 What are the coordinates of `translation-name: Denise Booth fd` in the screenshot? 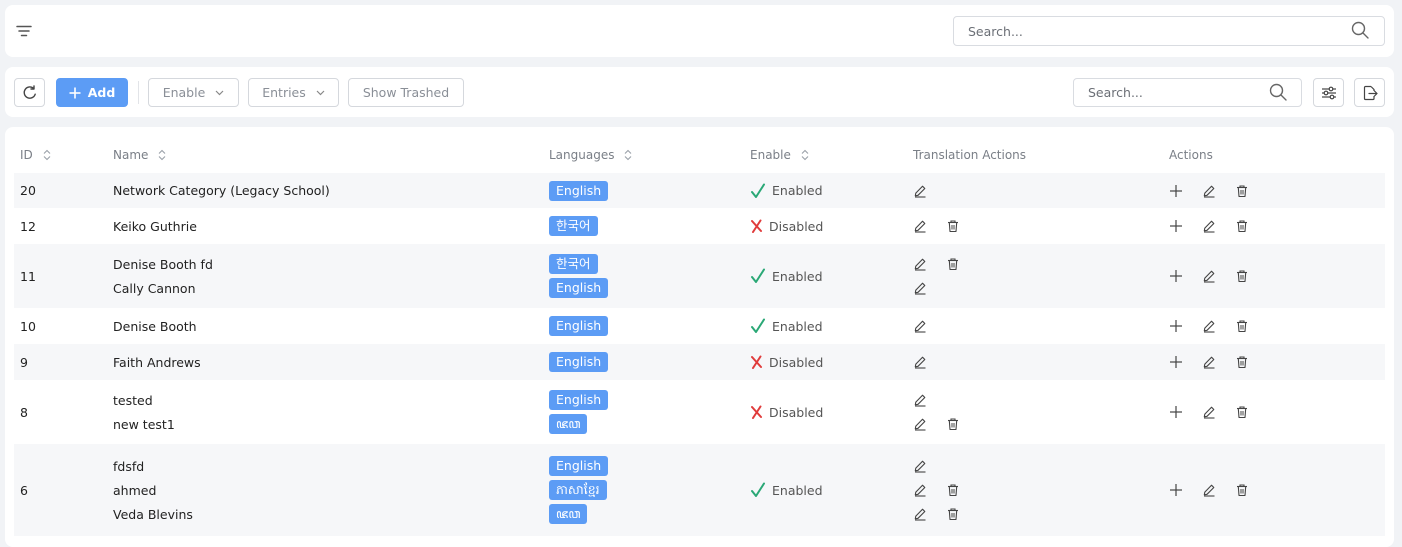 It's located at (163, 264).